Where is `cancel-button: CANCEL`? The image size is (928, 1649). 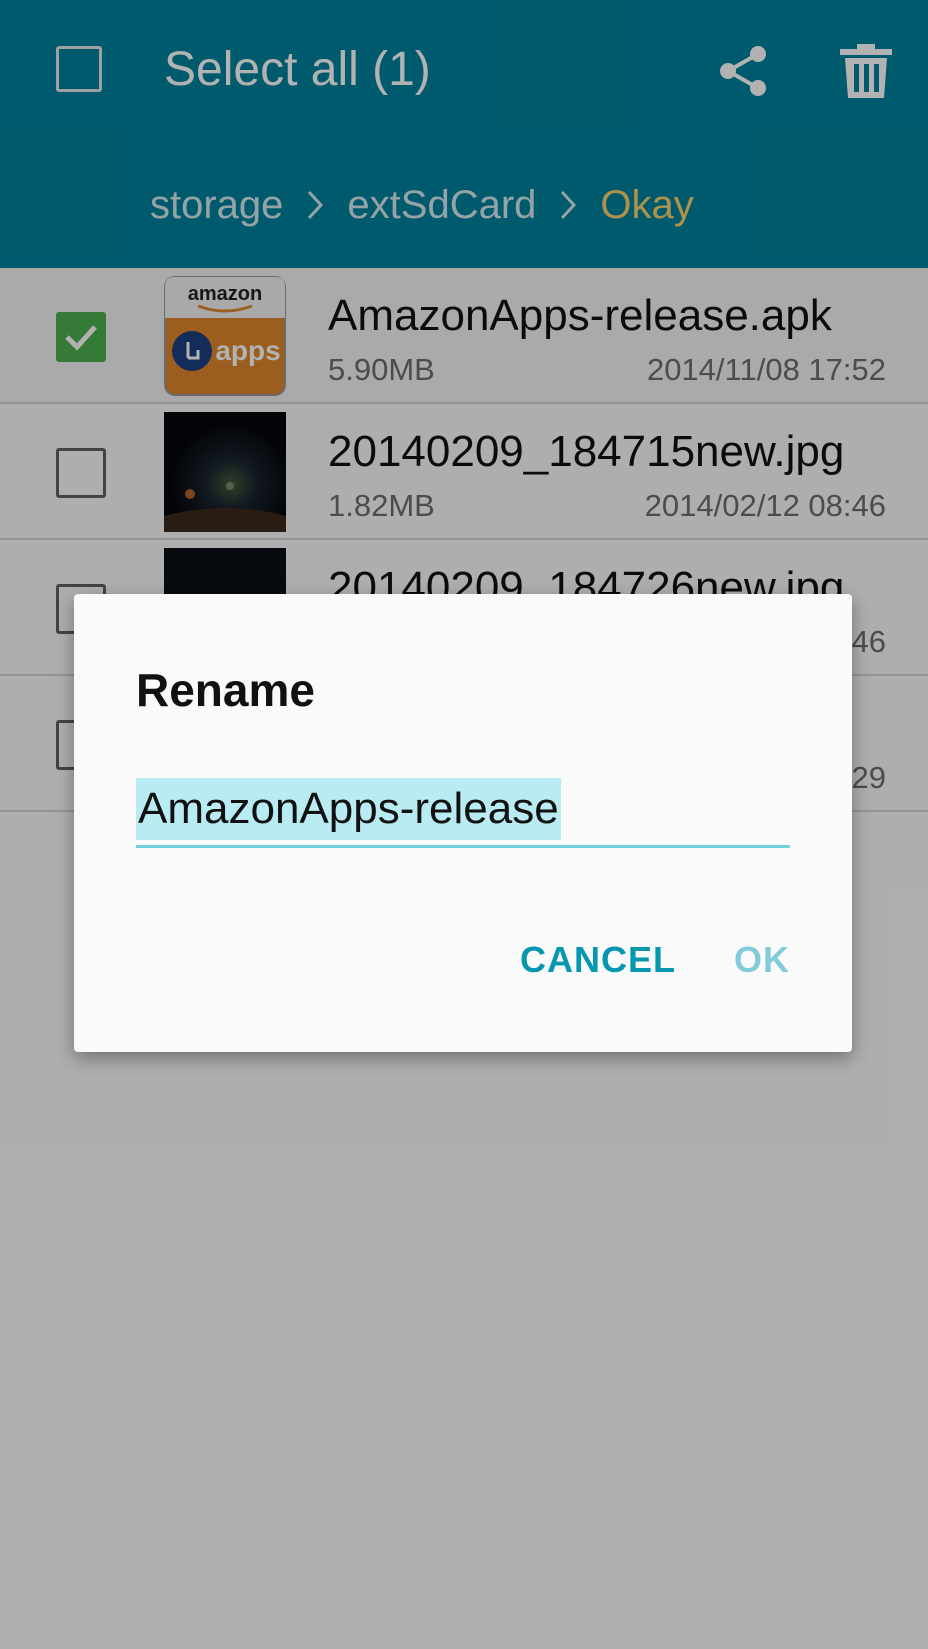 cancel-button: CANCEL is located at coordinates (598, 960).